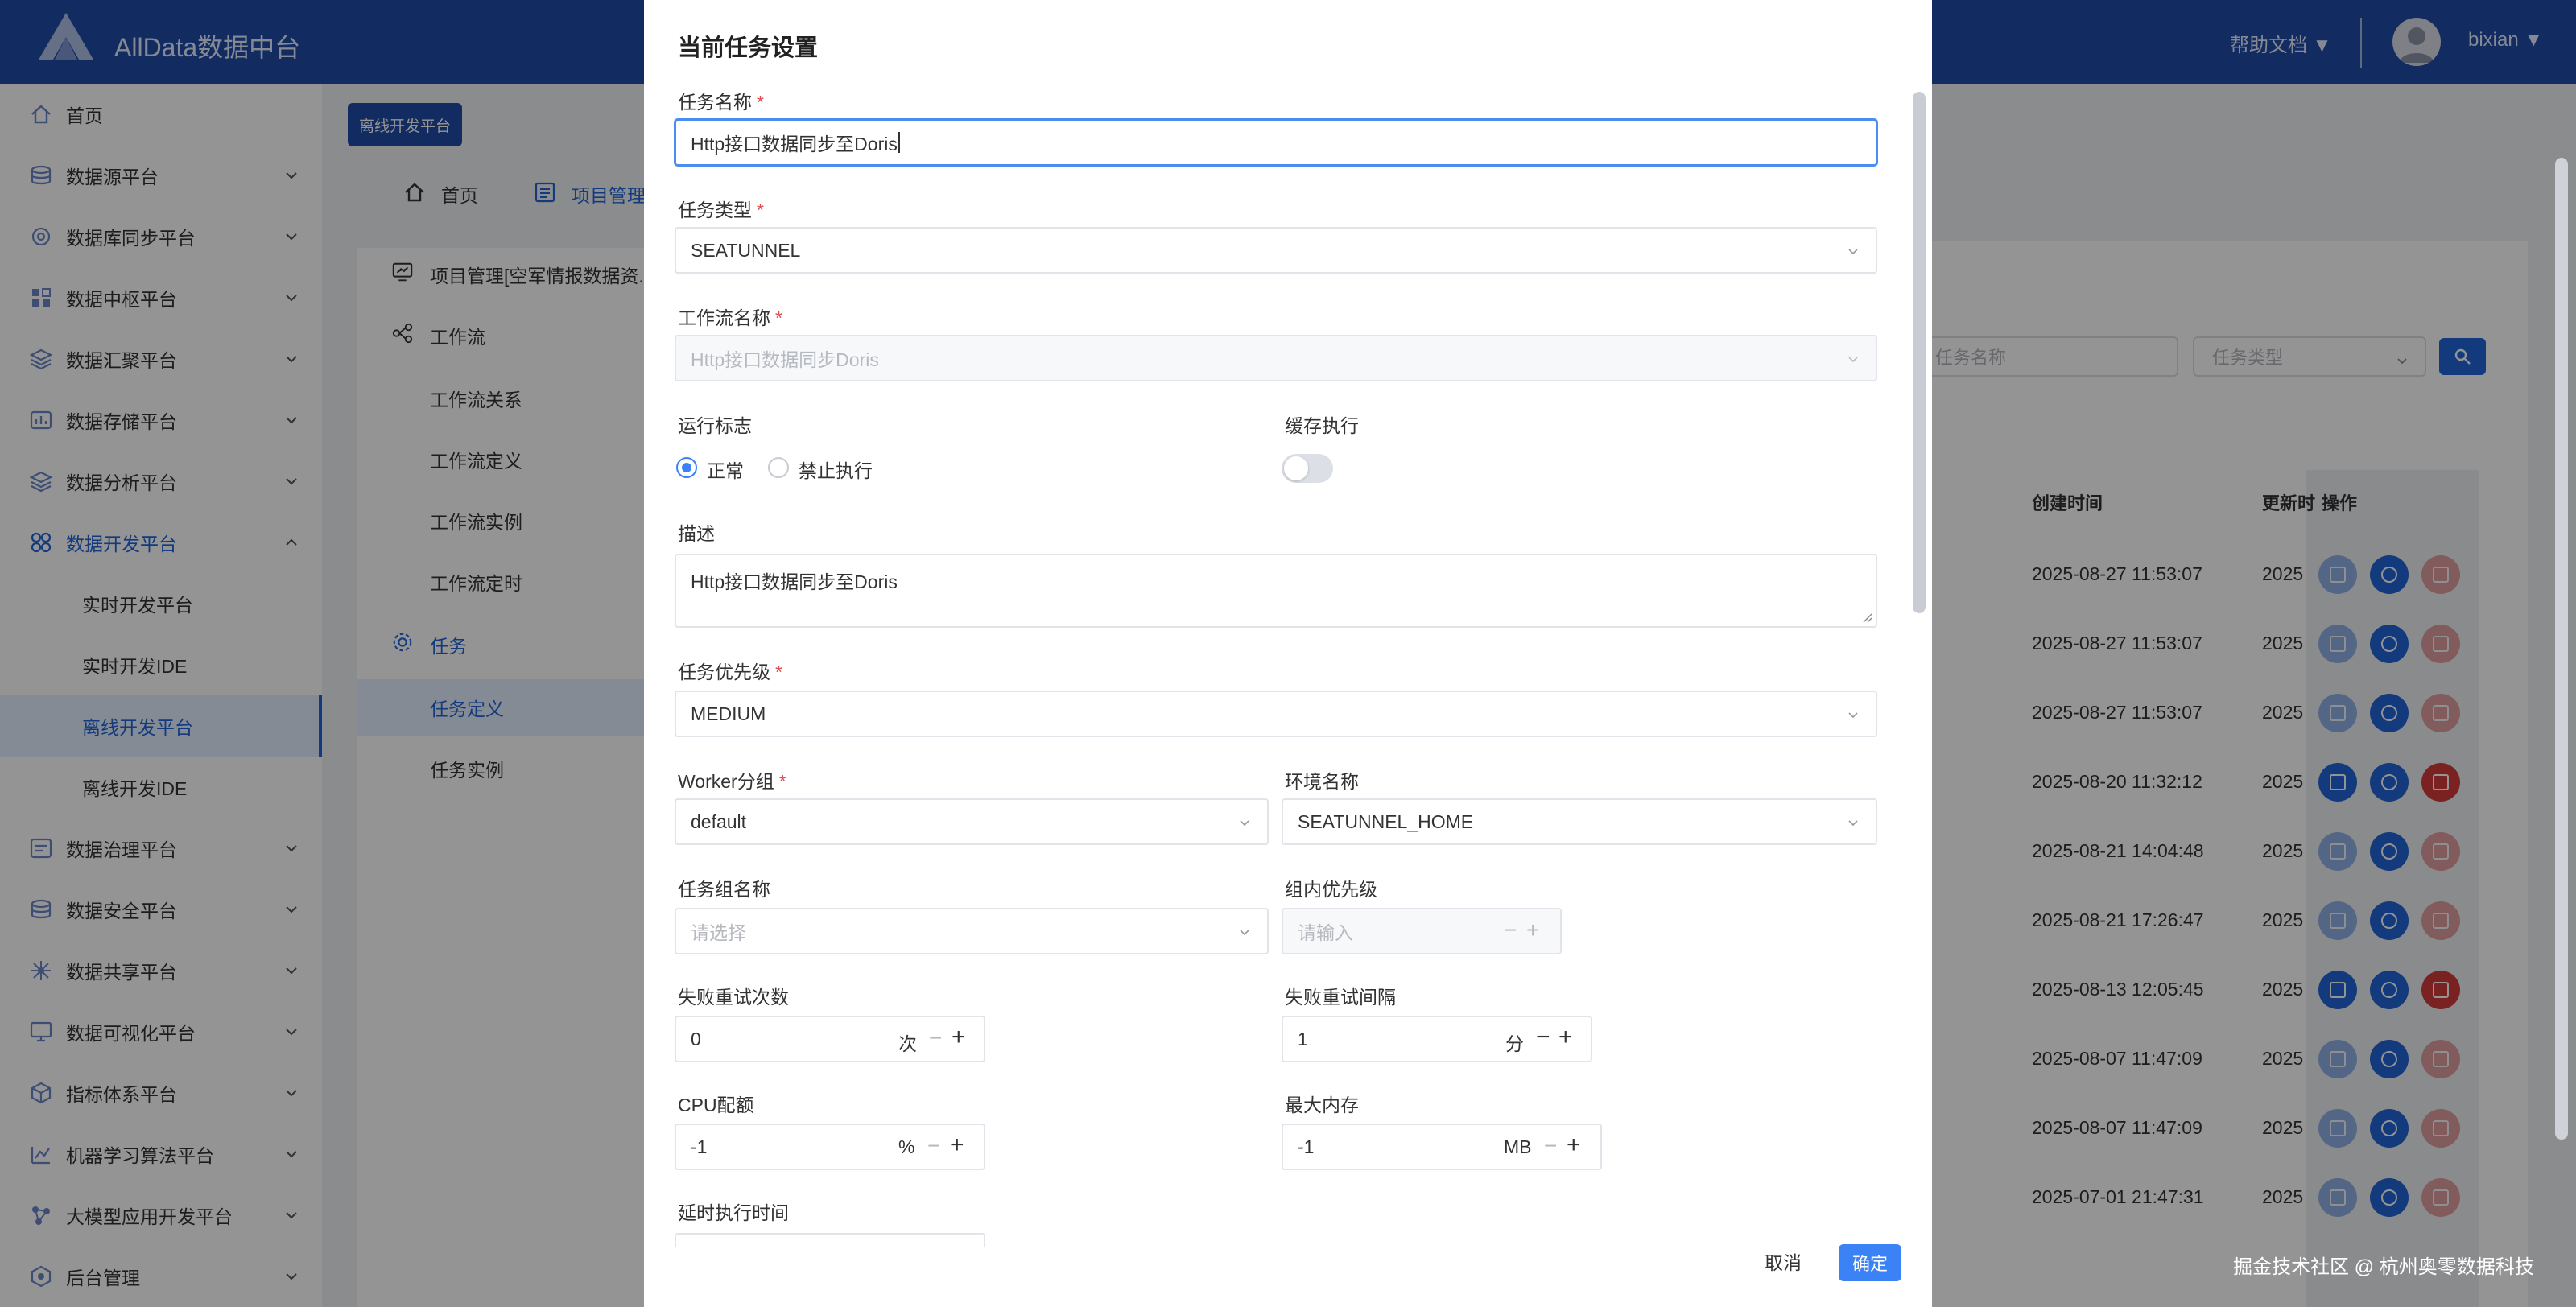 Image resolution: width=2576 pixels, height=1307 pixels. Describe the element at coordinates (1325, 932) in the screenshot. I see `group-priority-placeholder: 请输入` at that location.